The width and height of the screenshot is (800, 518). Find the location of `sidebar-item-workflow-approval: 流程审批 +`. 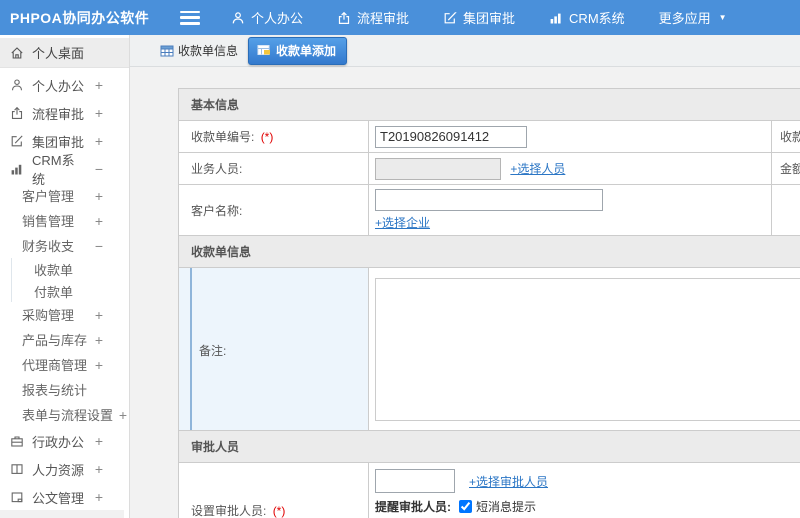

sidebar-item-workflow-approval: 流程审批 + is located at coordinates (64, 113).